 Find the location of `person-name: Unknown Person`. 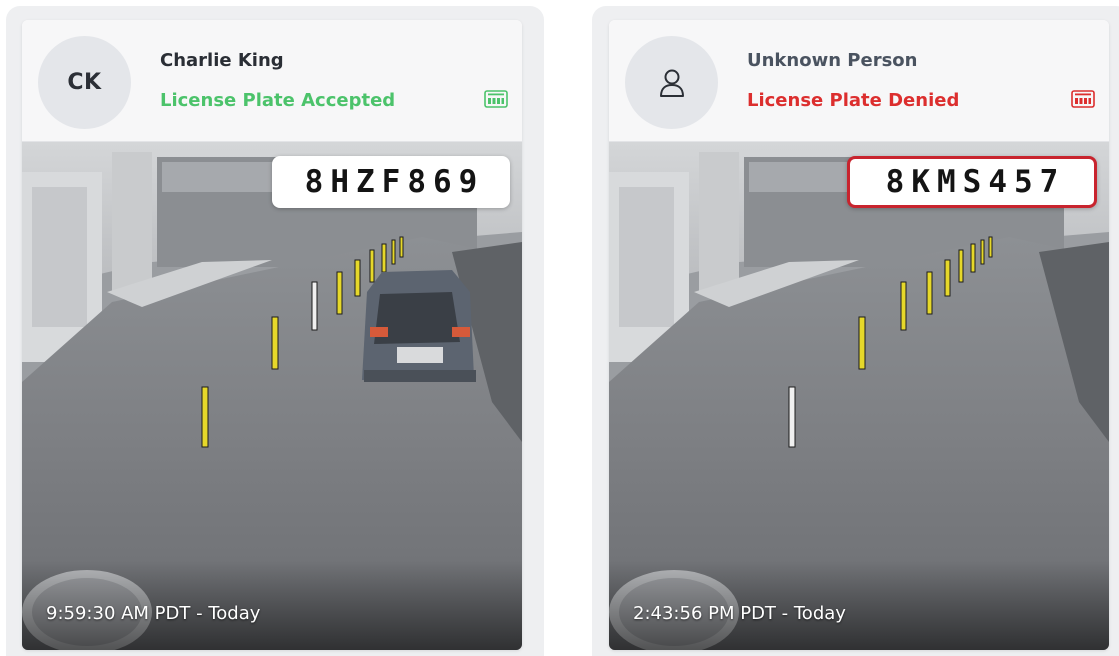

person-name: Unknown Person is located at coordinates (832, 60).